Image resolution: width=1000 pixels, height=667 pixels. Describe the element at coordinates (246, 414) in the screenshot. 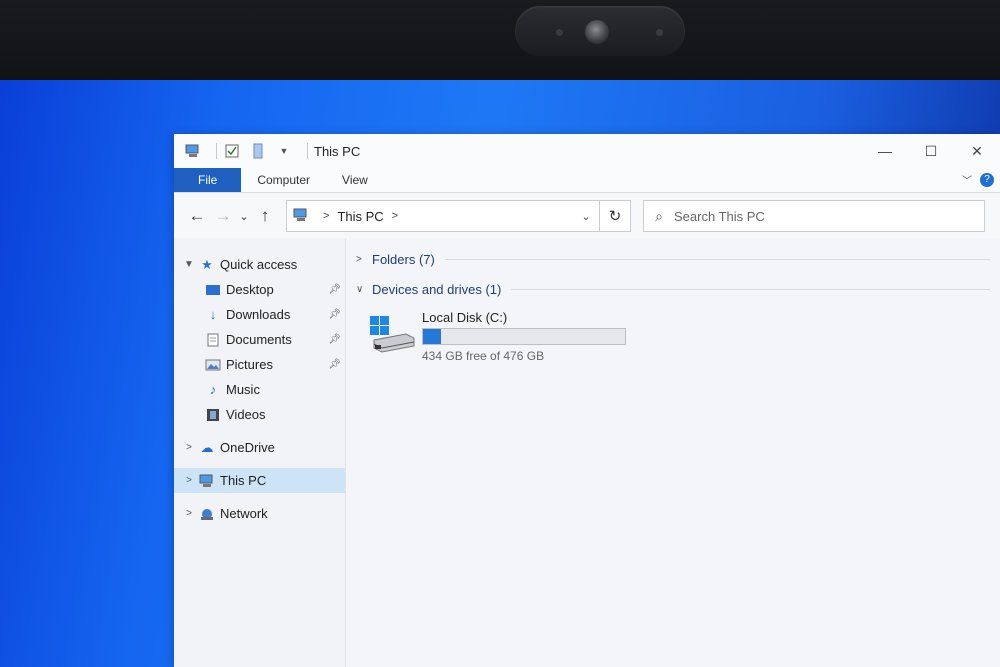

I see `sidebar-item-label: Videos` at that location.